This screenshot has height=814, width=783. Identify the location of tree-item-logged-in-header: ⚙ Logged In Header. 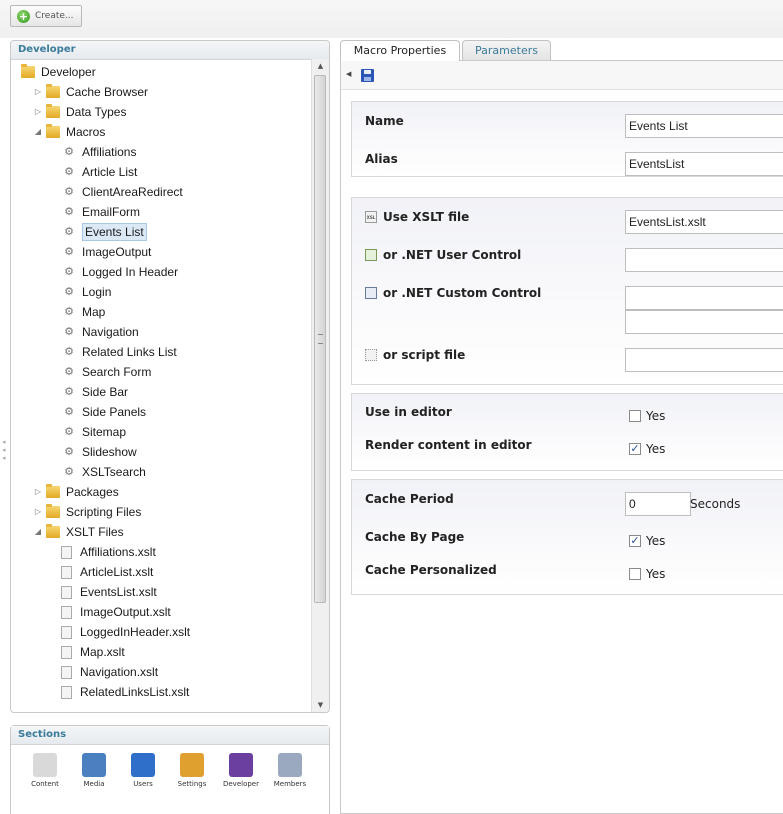
(119, 272).